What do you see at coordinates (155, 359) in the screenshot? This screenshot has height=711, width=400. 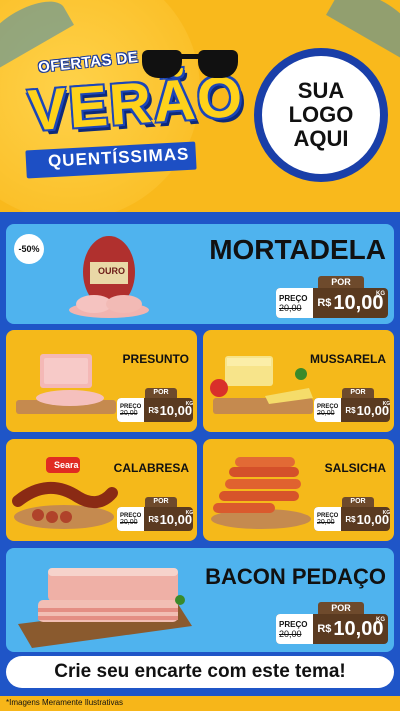 I see `product-name: PRESUNTO` at bounding box center [155, 359].